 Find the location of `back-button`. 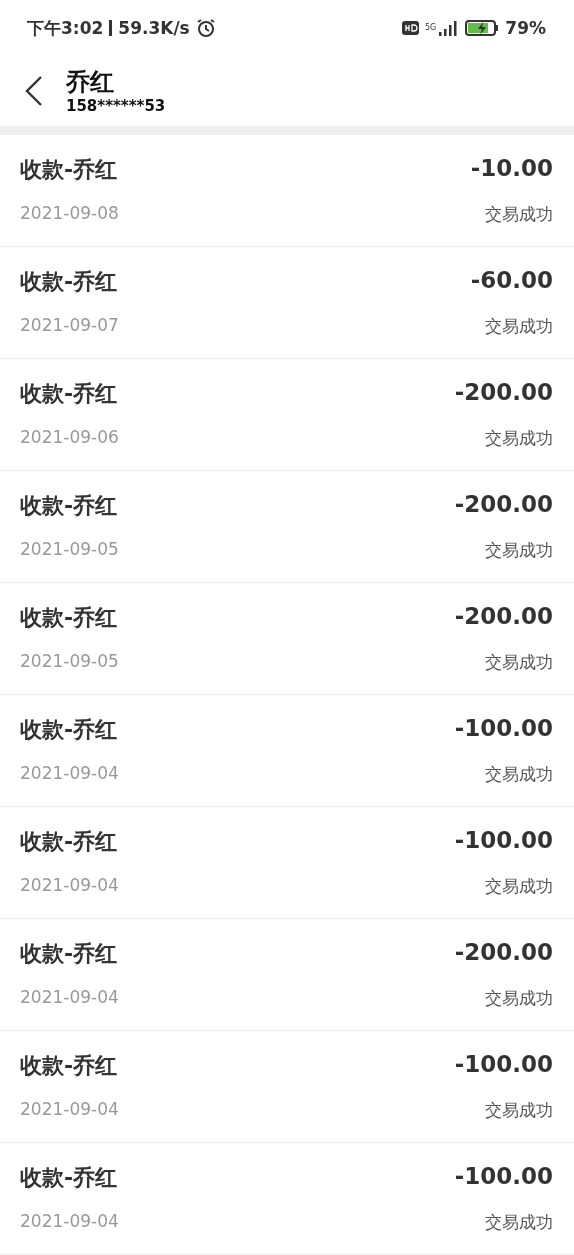

back-button is located at coordinates (34, 91).